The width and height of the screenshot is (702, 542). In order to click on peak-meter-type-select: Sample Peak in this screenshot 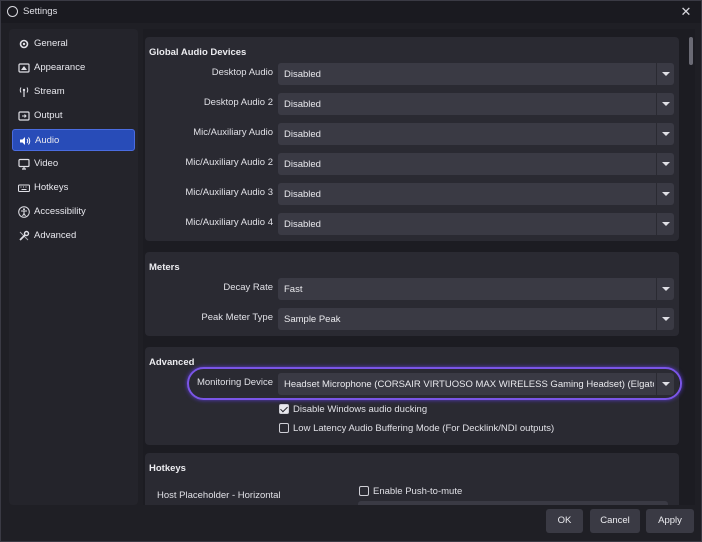, I will do `click(476, 319)`.